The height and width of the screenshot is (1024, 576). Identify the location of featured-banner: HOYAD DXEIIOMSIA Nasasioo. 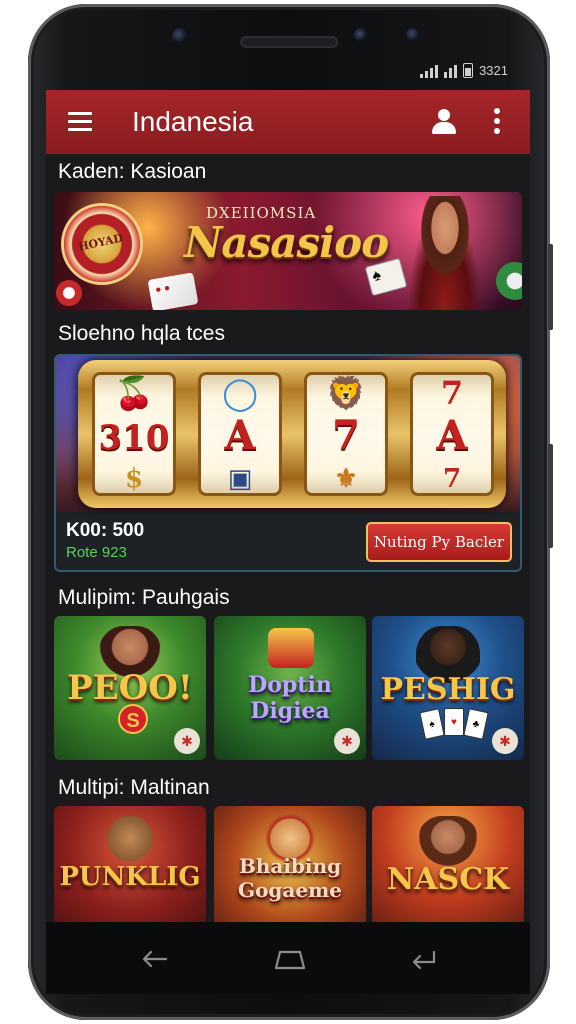
(288, 251).